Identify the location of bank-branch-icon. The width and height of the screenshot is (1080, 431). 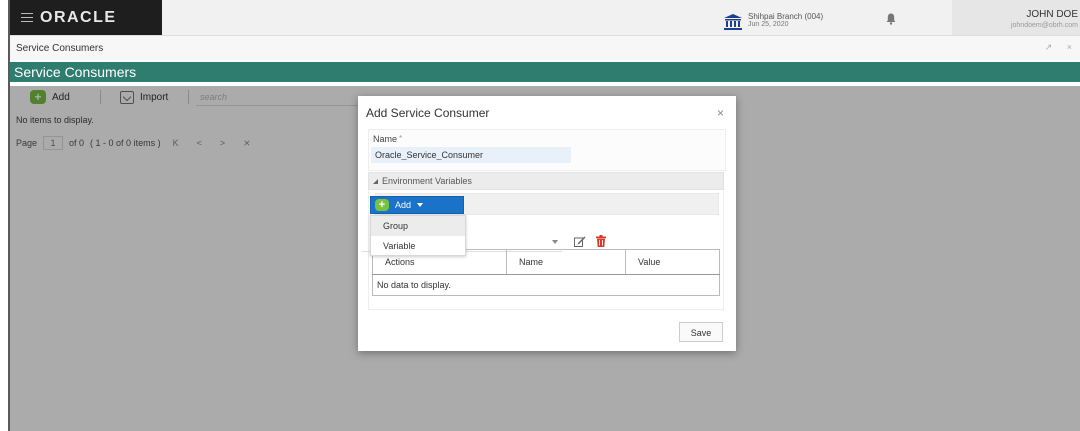
(733, 22).